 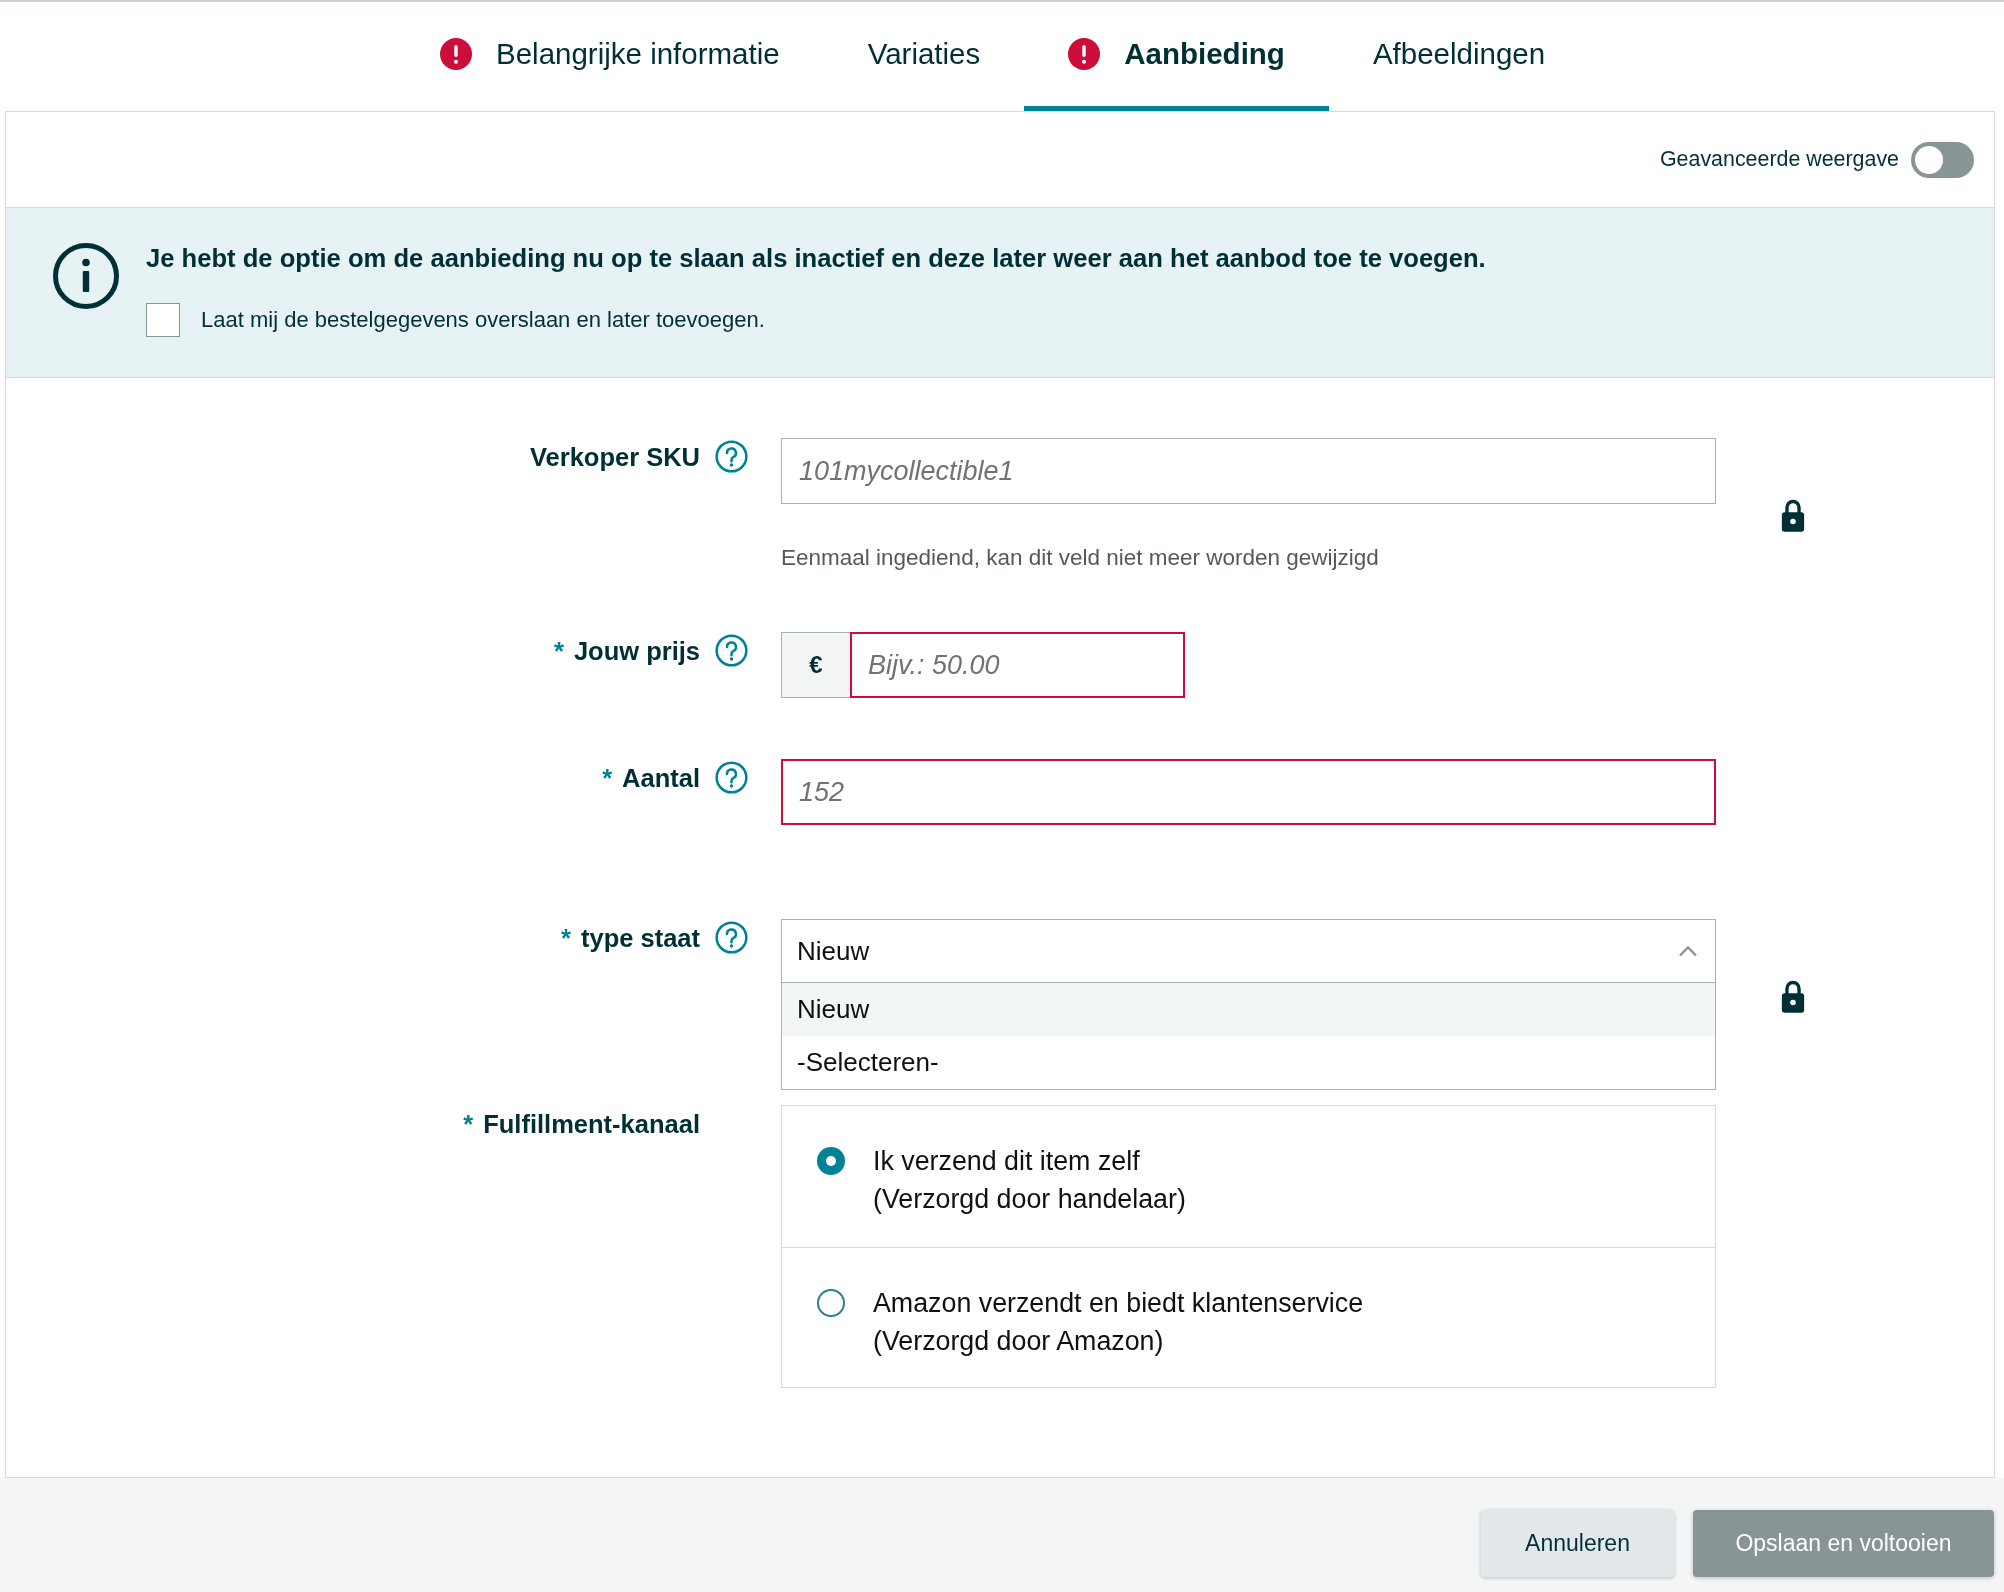 I want to click on currency-prefix: €, so click(x=815, y=665).